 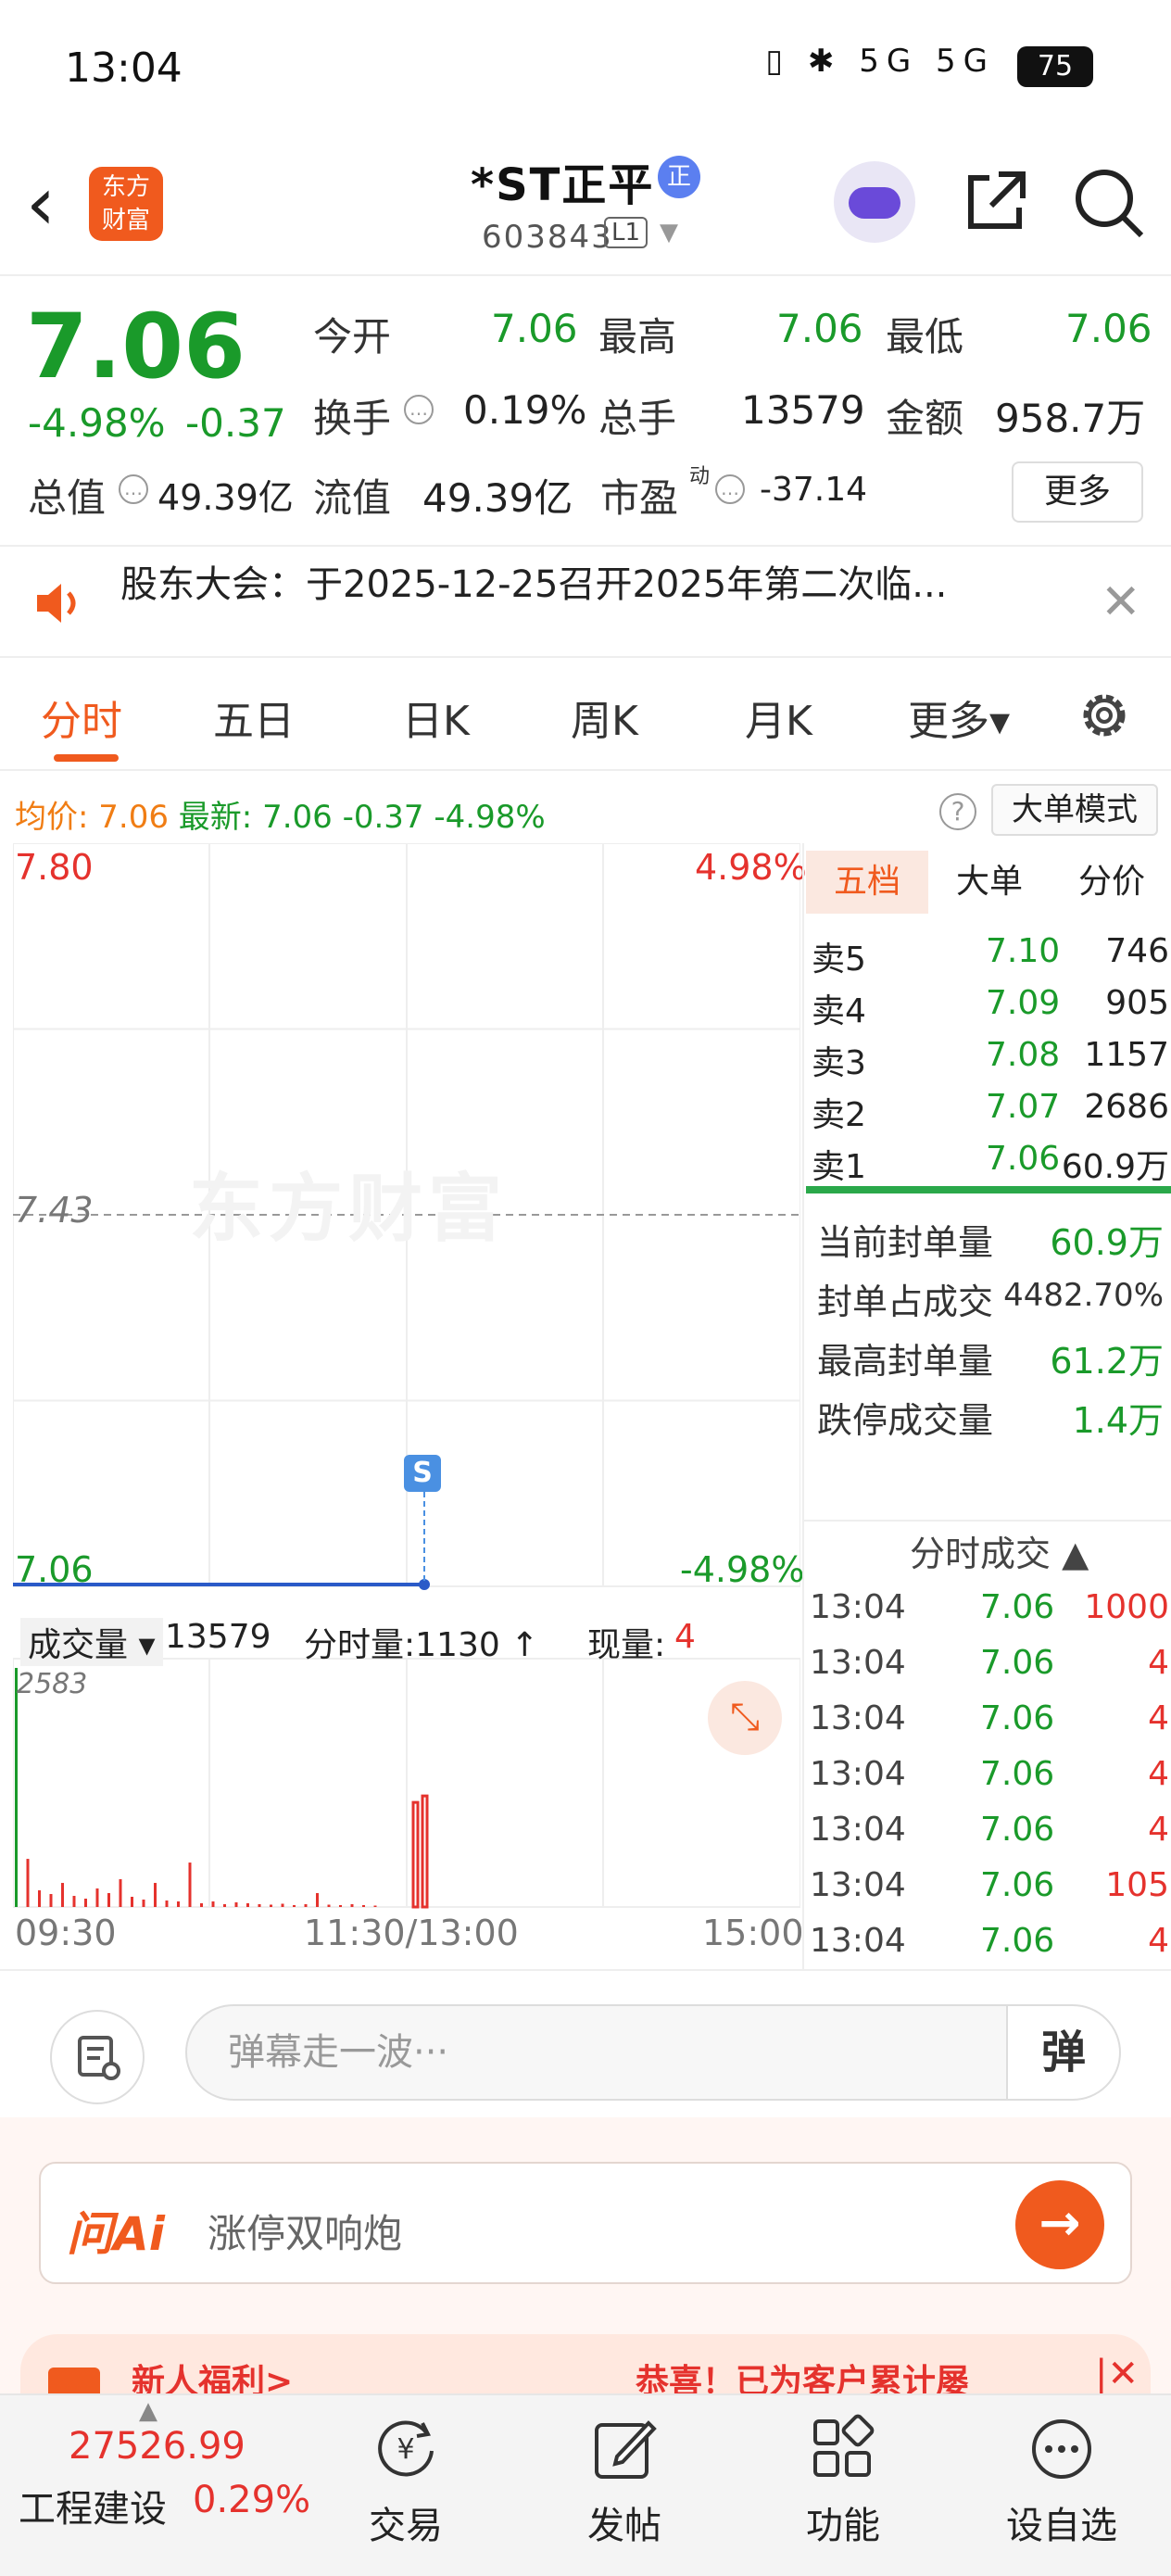 I want to click on ask-row: 卖1 7.06 60.9万, so click(x=988, y=1160).